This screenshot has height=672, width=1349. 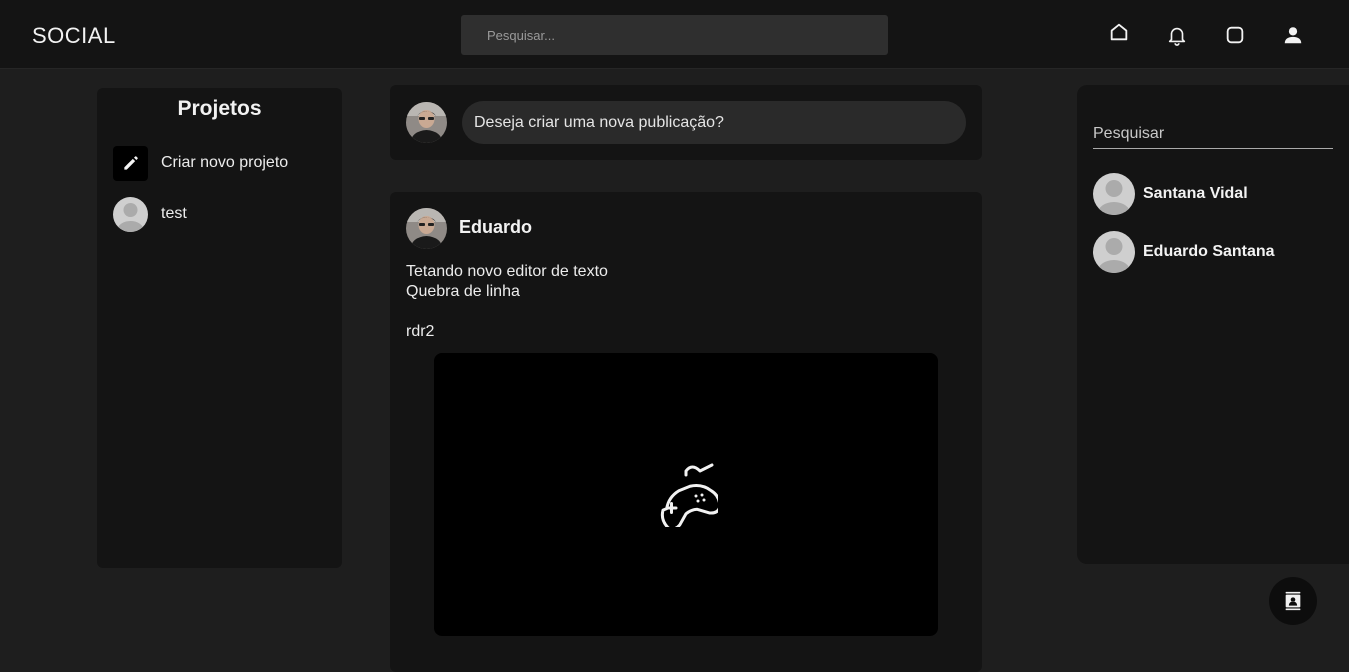 What do you see at coordinates (223, 214) in the screenshot?
I see `project-item-test: test` at bounding box center [223, 214].